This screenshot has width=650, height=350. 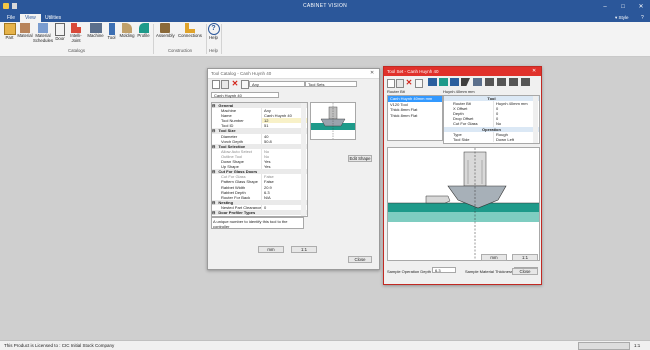 What do you see at coordinates (641, 6) in the screenshot?
I see `close-window-button: ✕` at bounding box center [641, 6].